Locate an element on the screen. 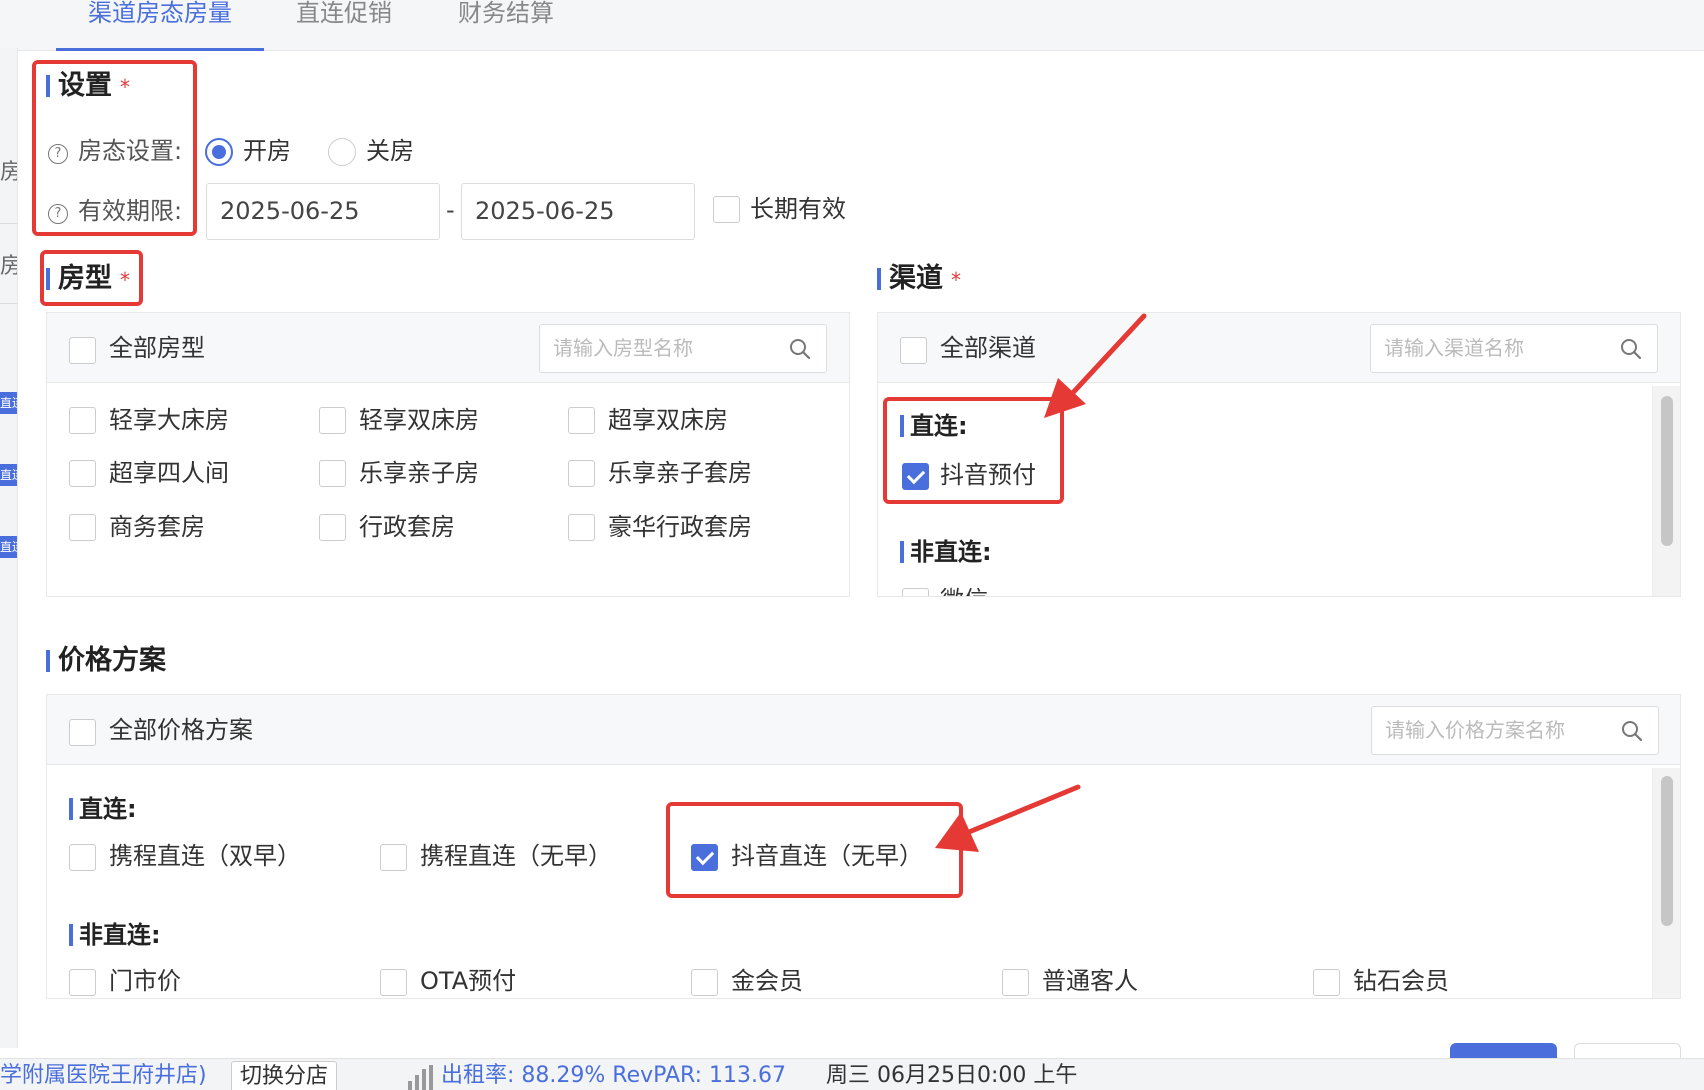 This screenshot has width=1704, height=1090. room-type-label: 乐享亲子套房 is located at coordinates (680, 473).